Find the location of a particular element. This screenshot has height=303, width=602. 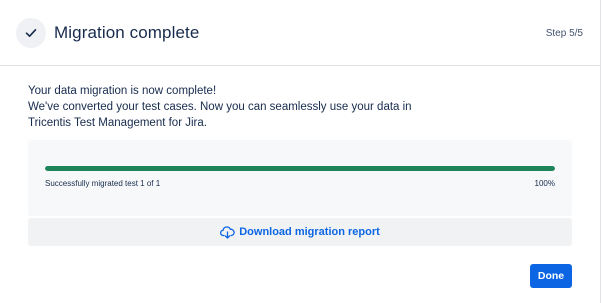

progress-percent: 100% is located at coordinates (544, 183).